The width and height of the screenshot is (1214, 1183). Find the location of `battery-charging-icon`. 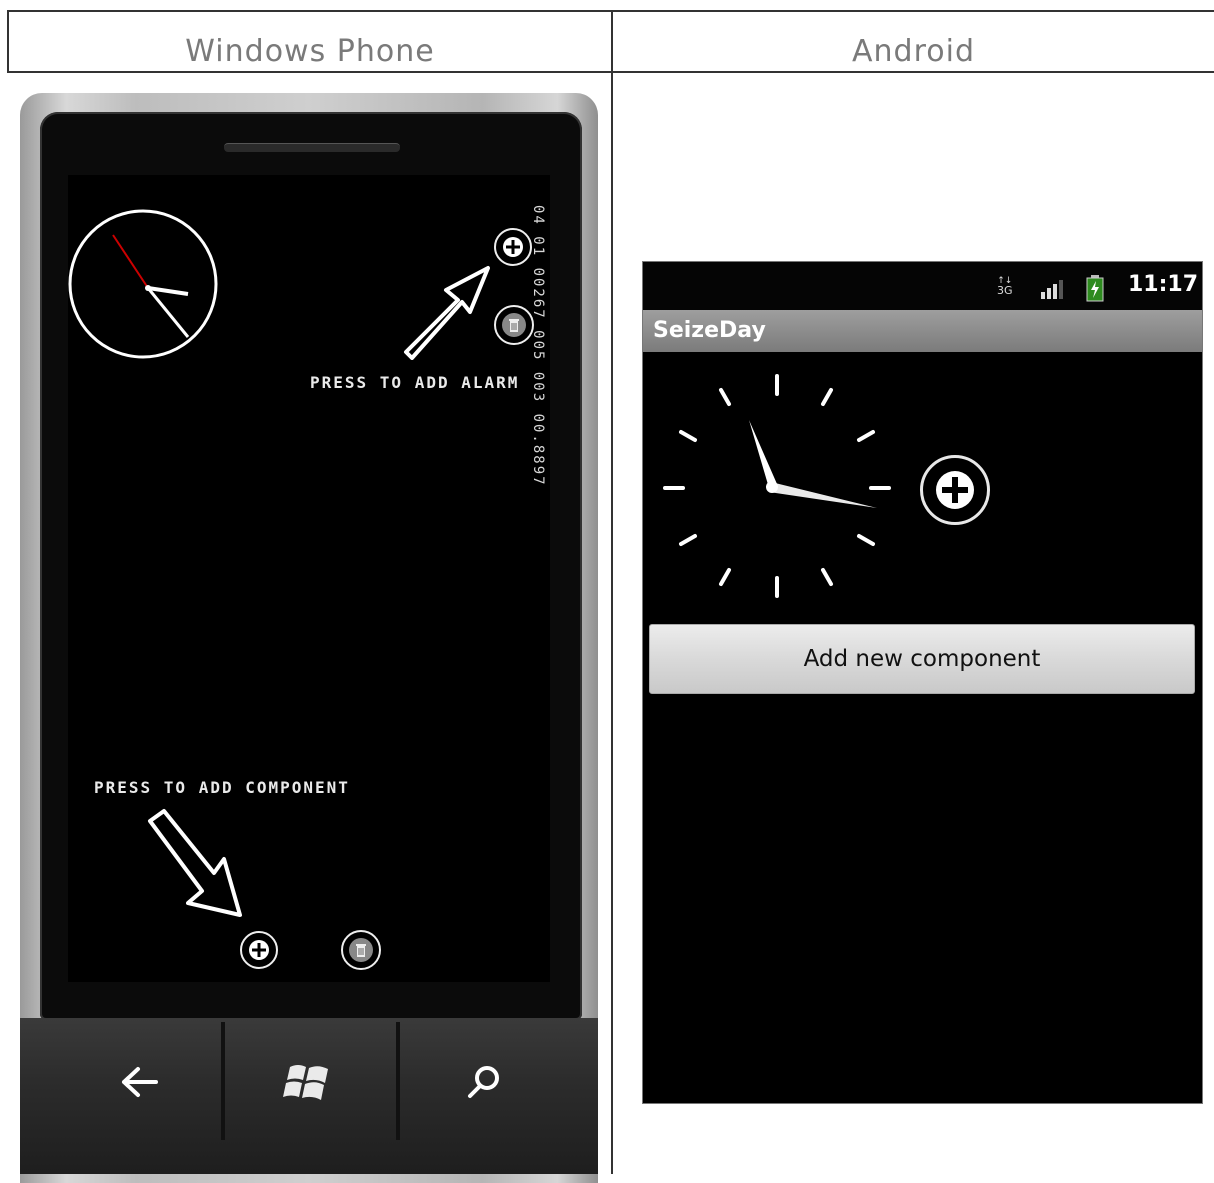

battery-charging-icon is located at coordinates (1095, 288).